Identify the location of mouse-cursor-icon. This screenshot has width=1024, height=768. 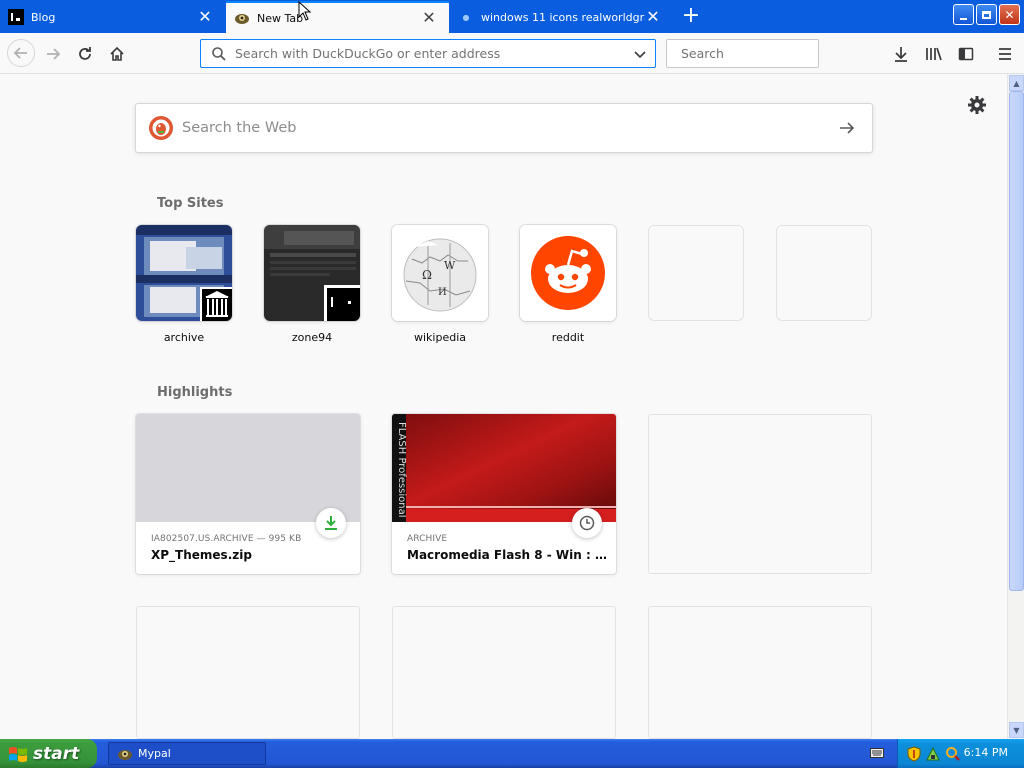
(305, 11).